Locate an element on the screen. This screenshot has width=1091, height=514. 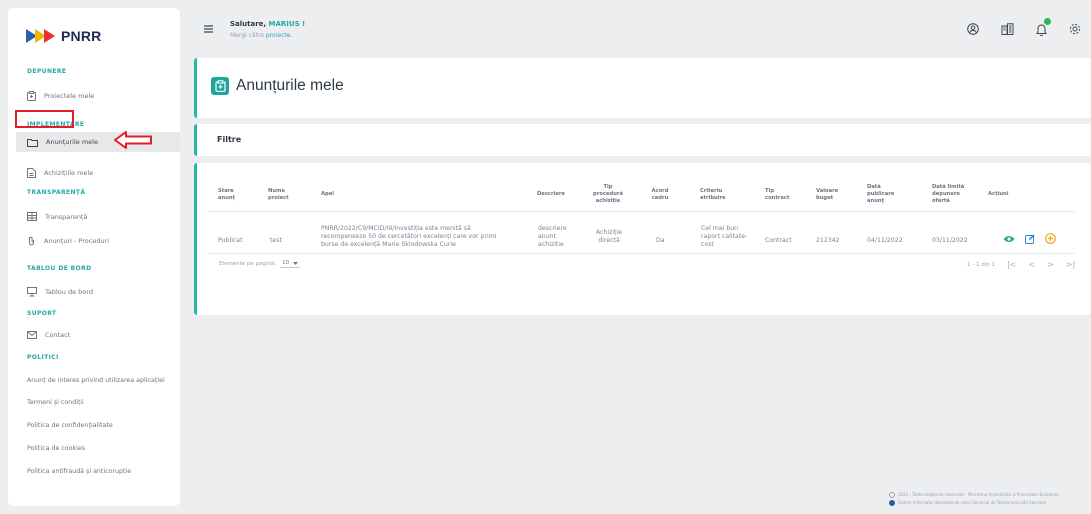
cell-descriere: descriere anunt achizitie is located at coordinates (552, 236).